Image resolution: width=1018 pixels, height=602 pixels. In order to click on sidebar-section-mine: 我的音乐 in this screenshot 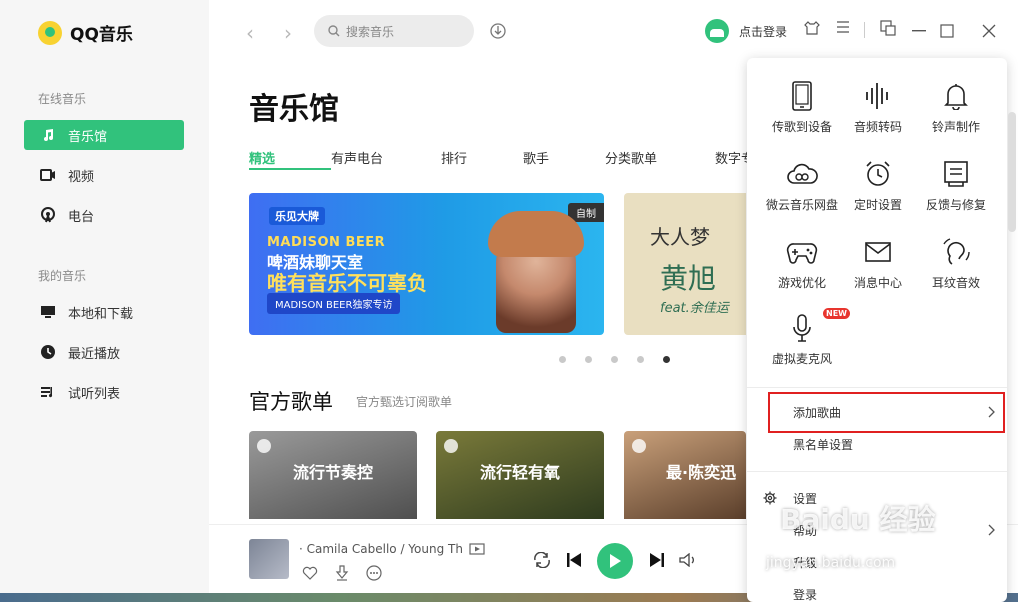, I will do `click(62, 276)`.